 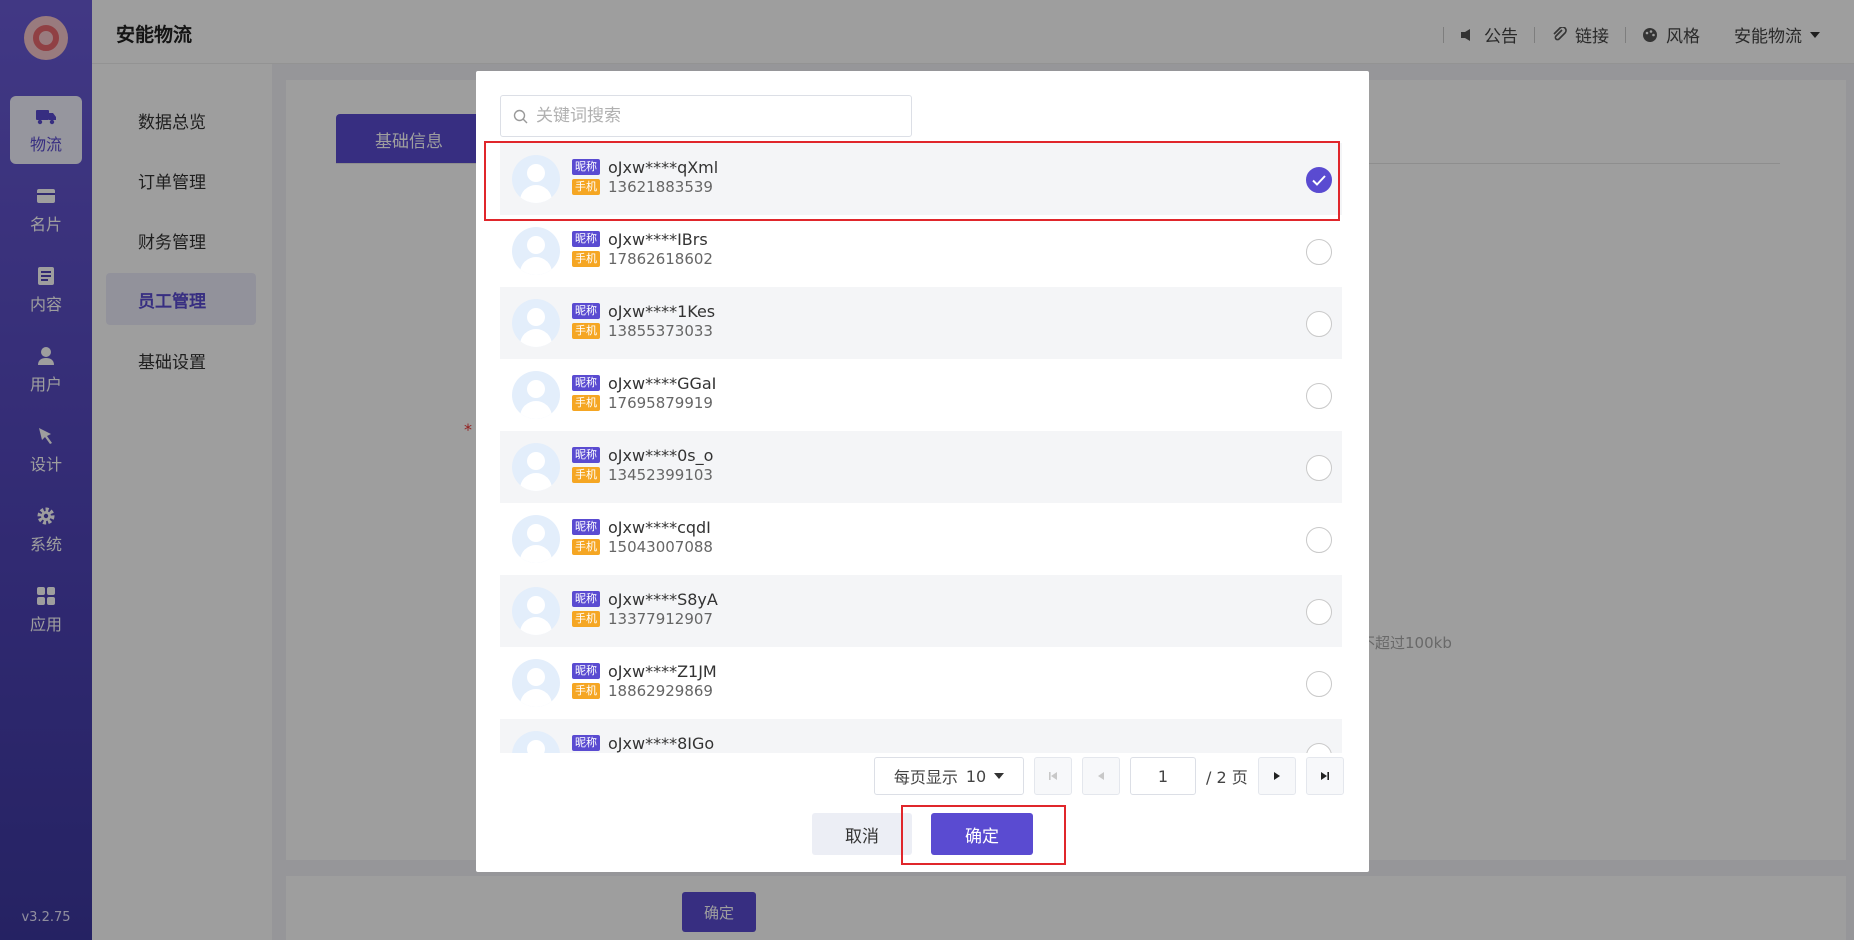 I want to click on nickname-line: 昵称 oJxw****GGaI, so click(x=644, y=383).